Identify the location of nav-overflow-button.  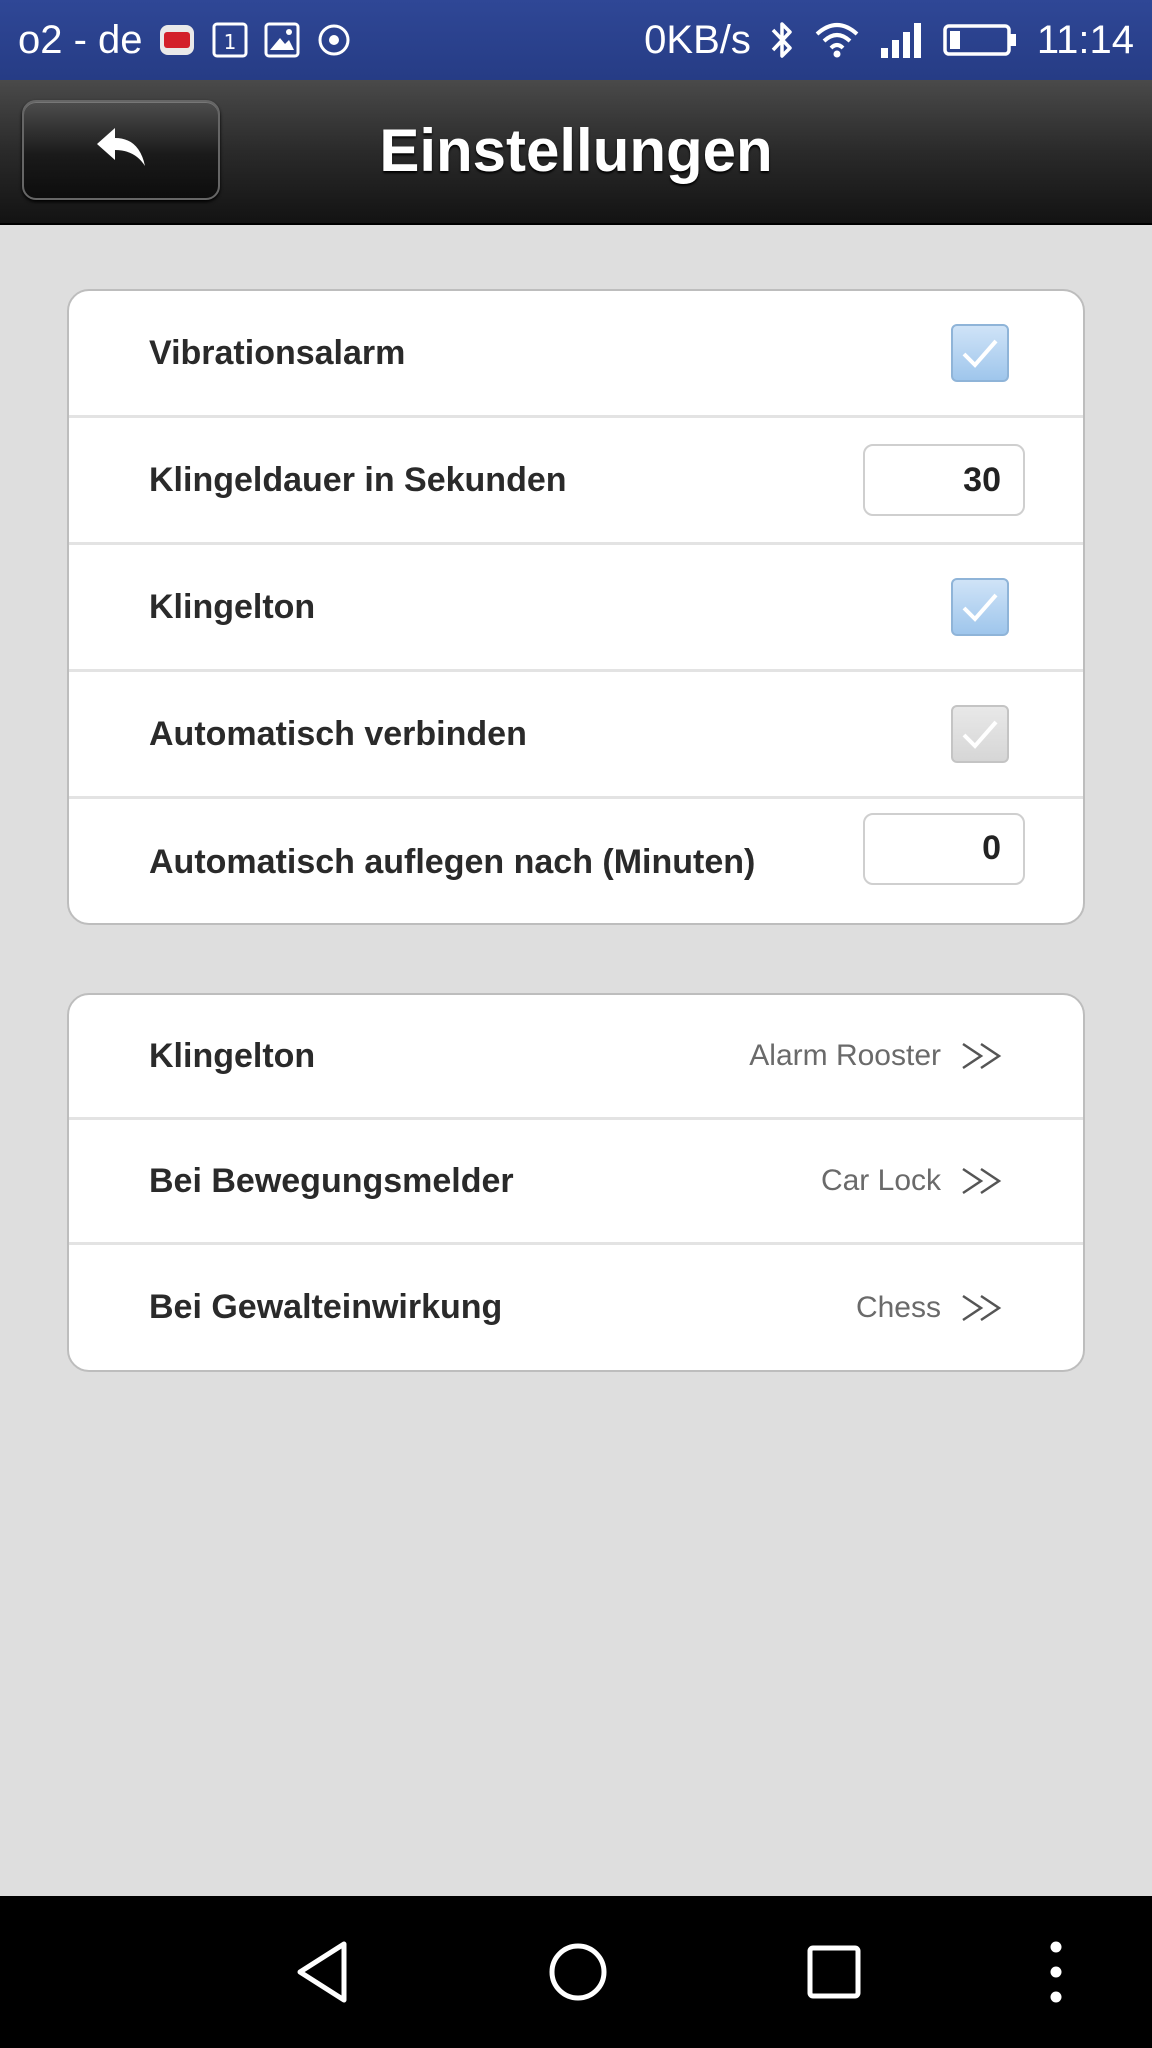
(1056, 1972).